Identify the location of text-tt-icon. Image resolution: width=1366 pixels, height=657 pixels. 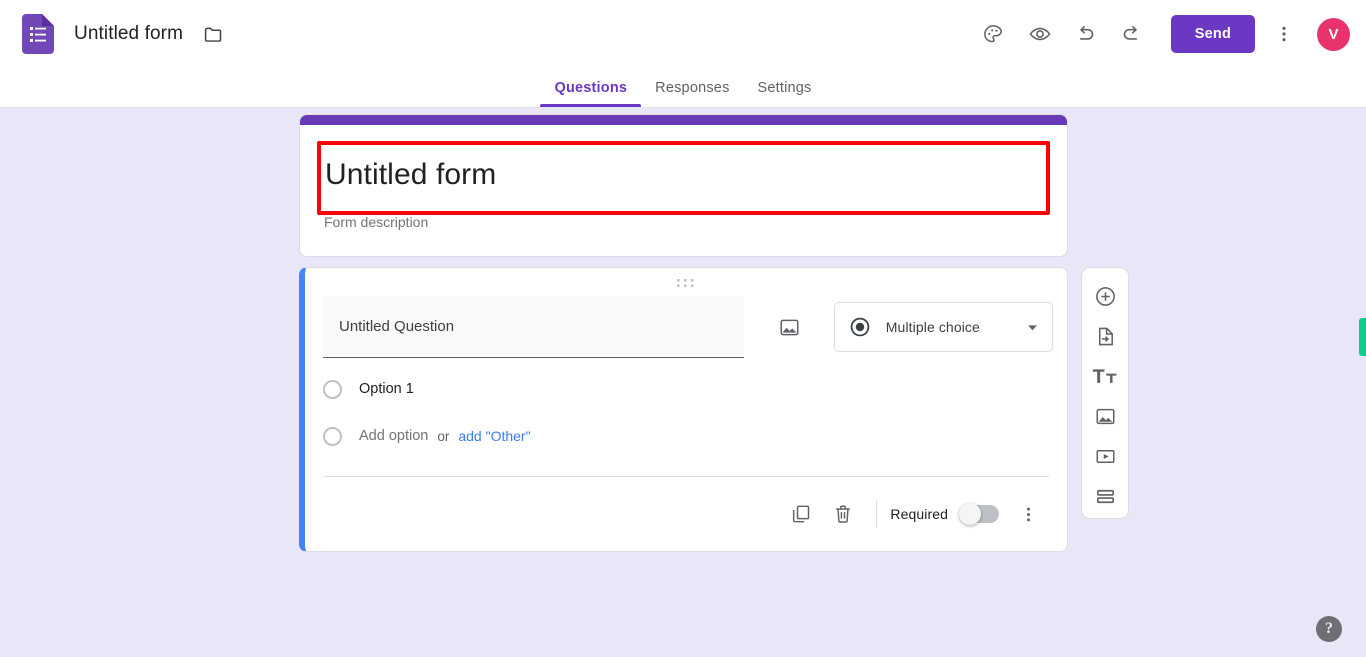
(1104, 376).